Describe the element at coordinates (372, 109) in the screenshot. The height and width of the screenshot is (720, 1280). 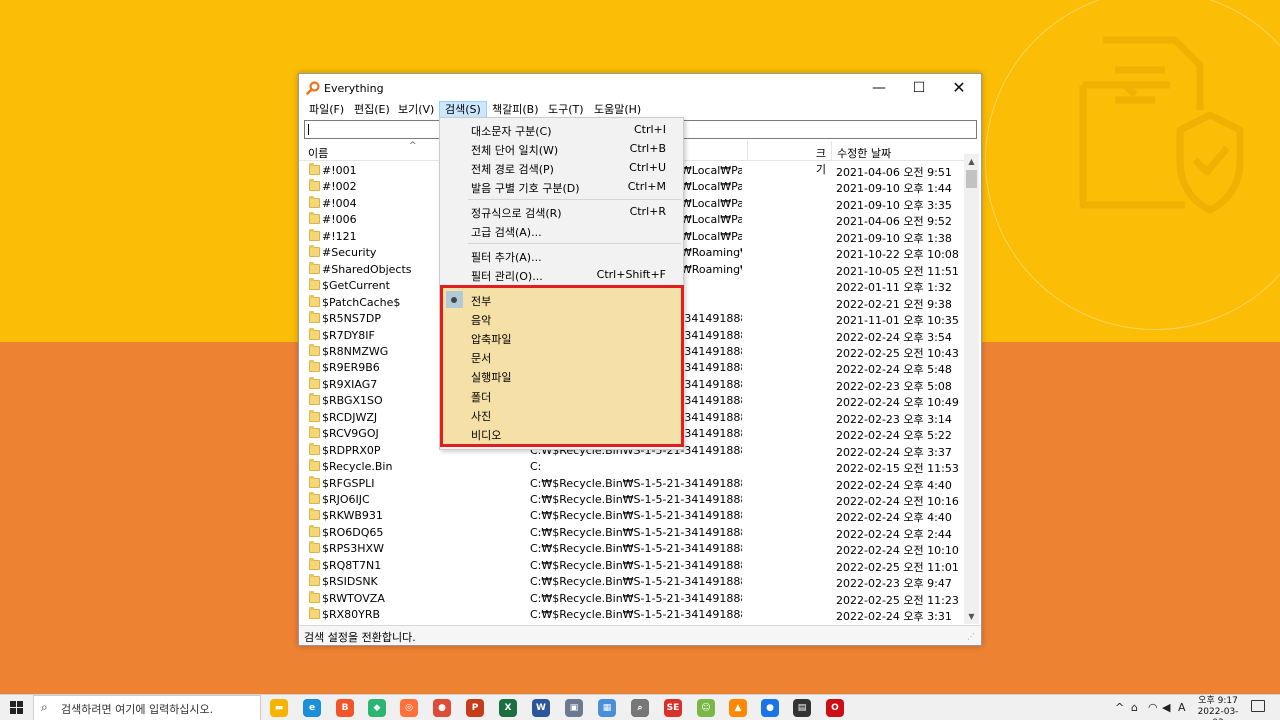
I see `menu-edit: 편집(E)` at that location.